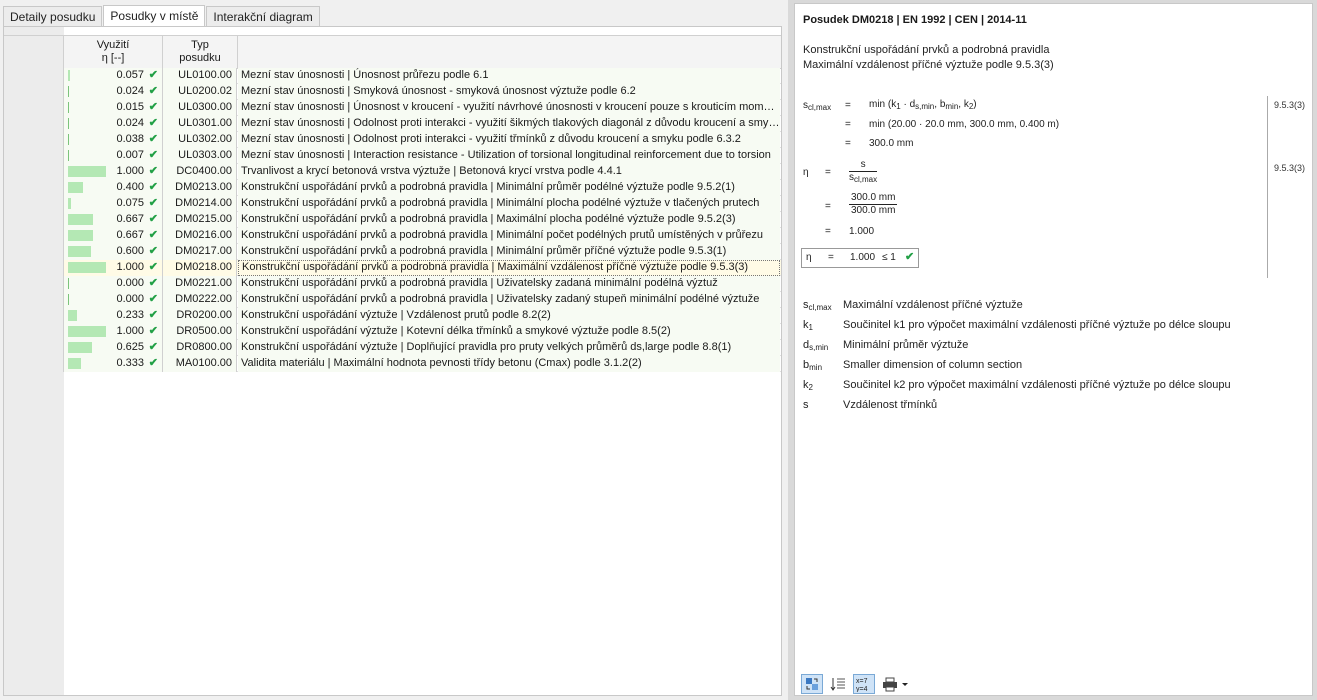 This screenshot has width=1317, height=700. What do you see at coordinates (895, 684) in the screenshot?
I see `print-icon` at bounding box center [895, 684].